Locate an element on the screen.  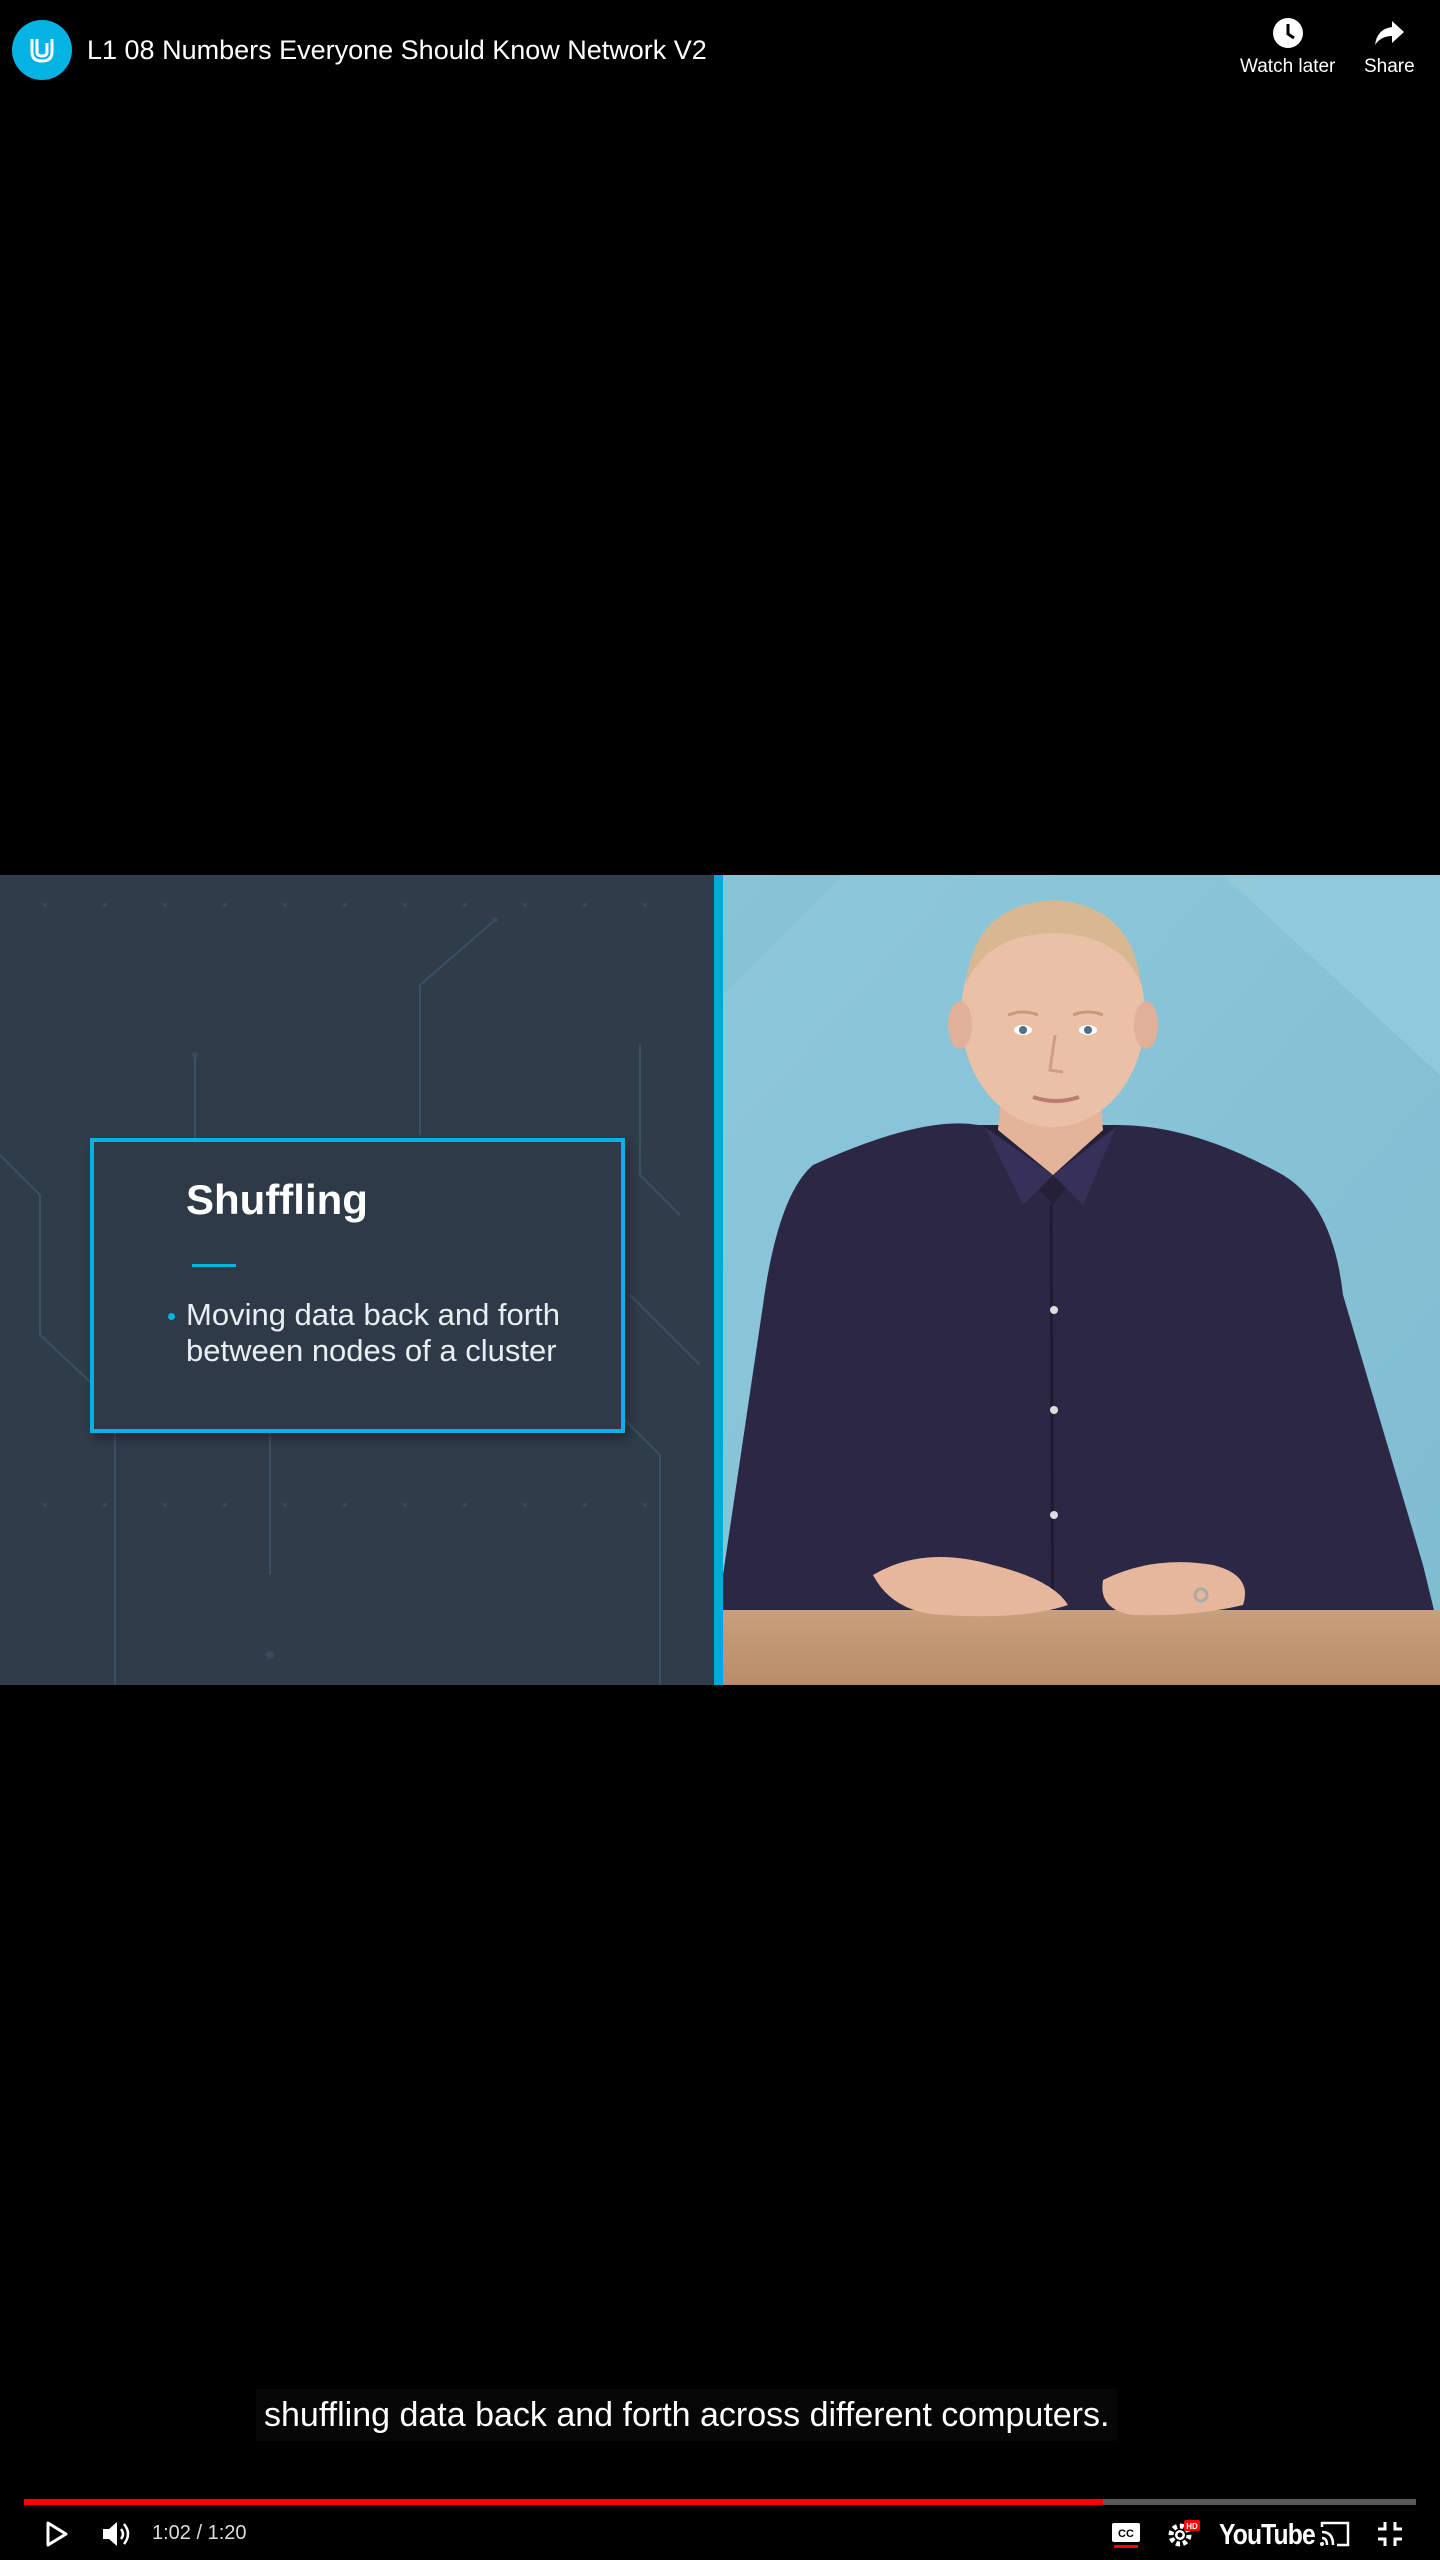
exit-fullscreen-button is located at coordinates (1390, 2536).